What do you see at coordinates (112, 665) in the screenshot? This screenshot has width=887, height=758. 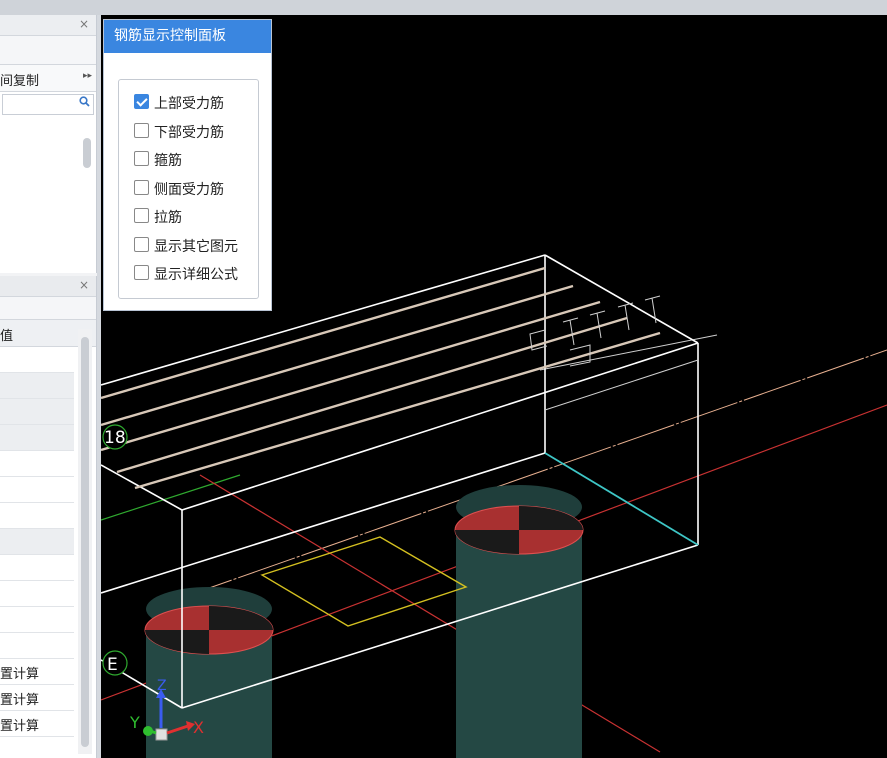 I see `axis-label-e: E` at bounding box center [112, 665].